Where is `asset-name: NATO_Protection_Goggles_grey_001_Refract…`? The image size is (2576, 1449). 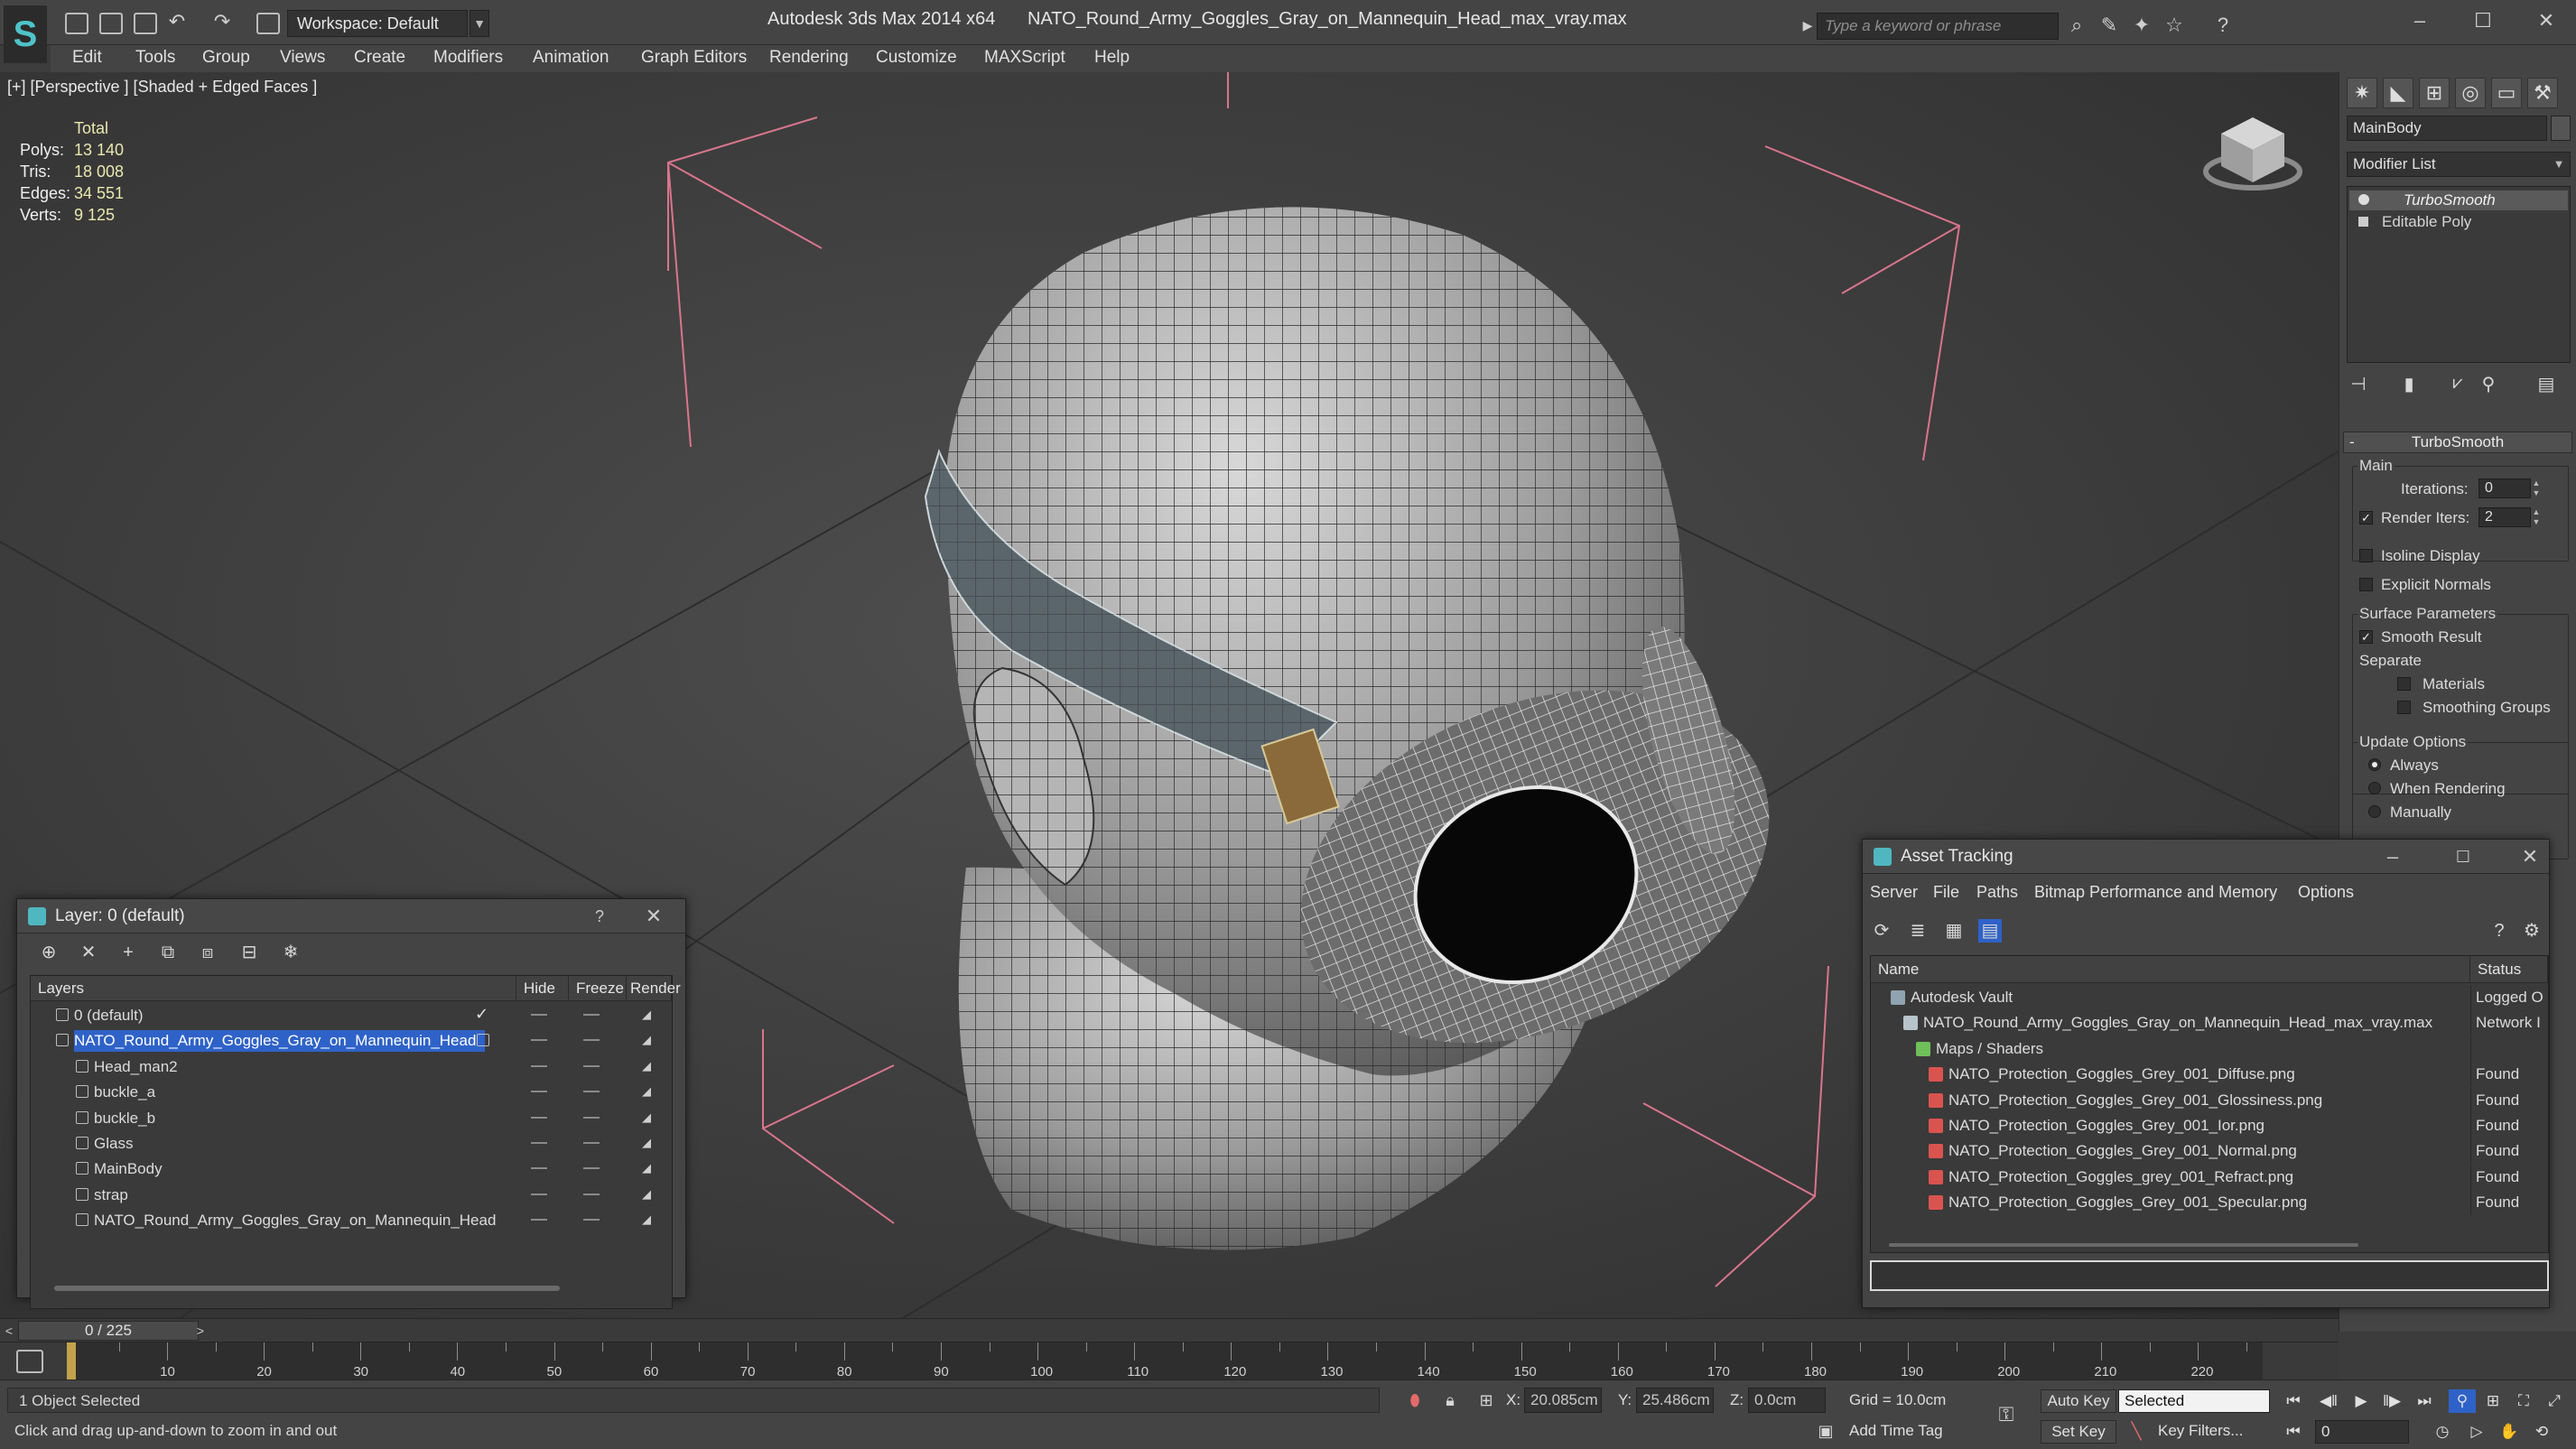 asset-name: NATO_Protection_Goggles_grey_001_Refract… is located at coordinates (2120, 1177).